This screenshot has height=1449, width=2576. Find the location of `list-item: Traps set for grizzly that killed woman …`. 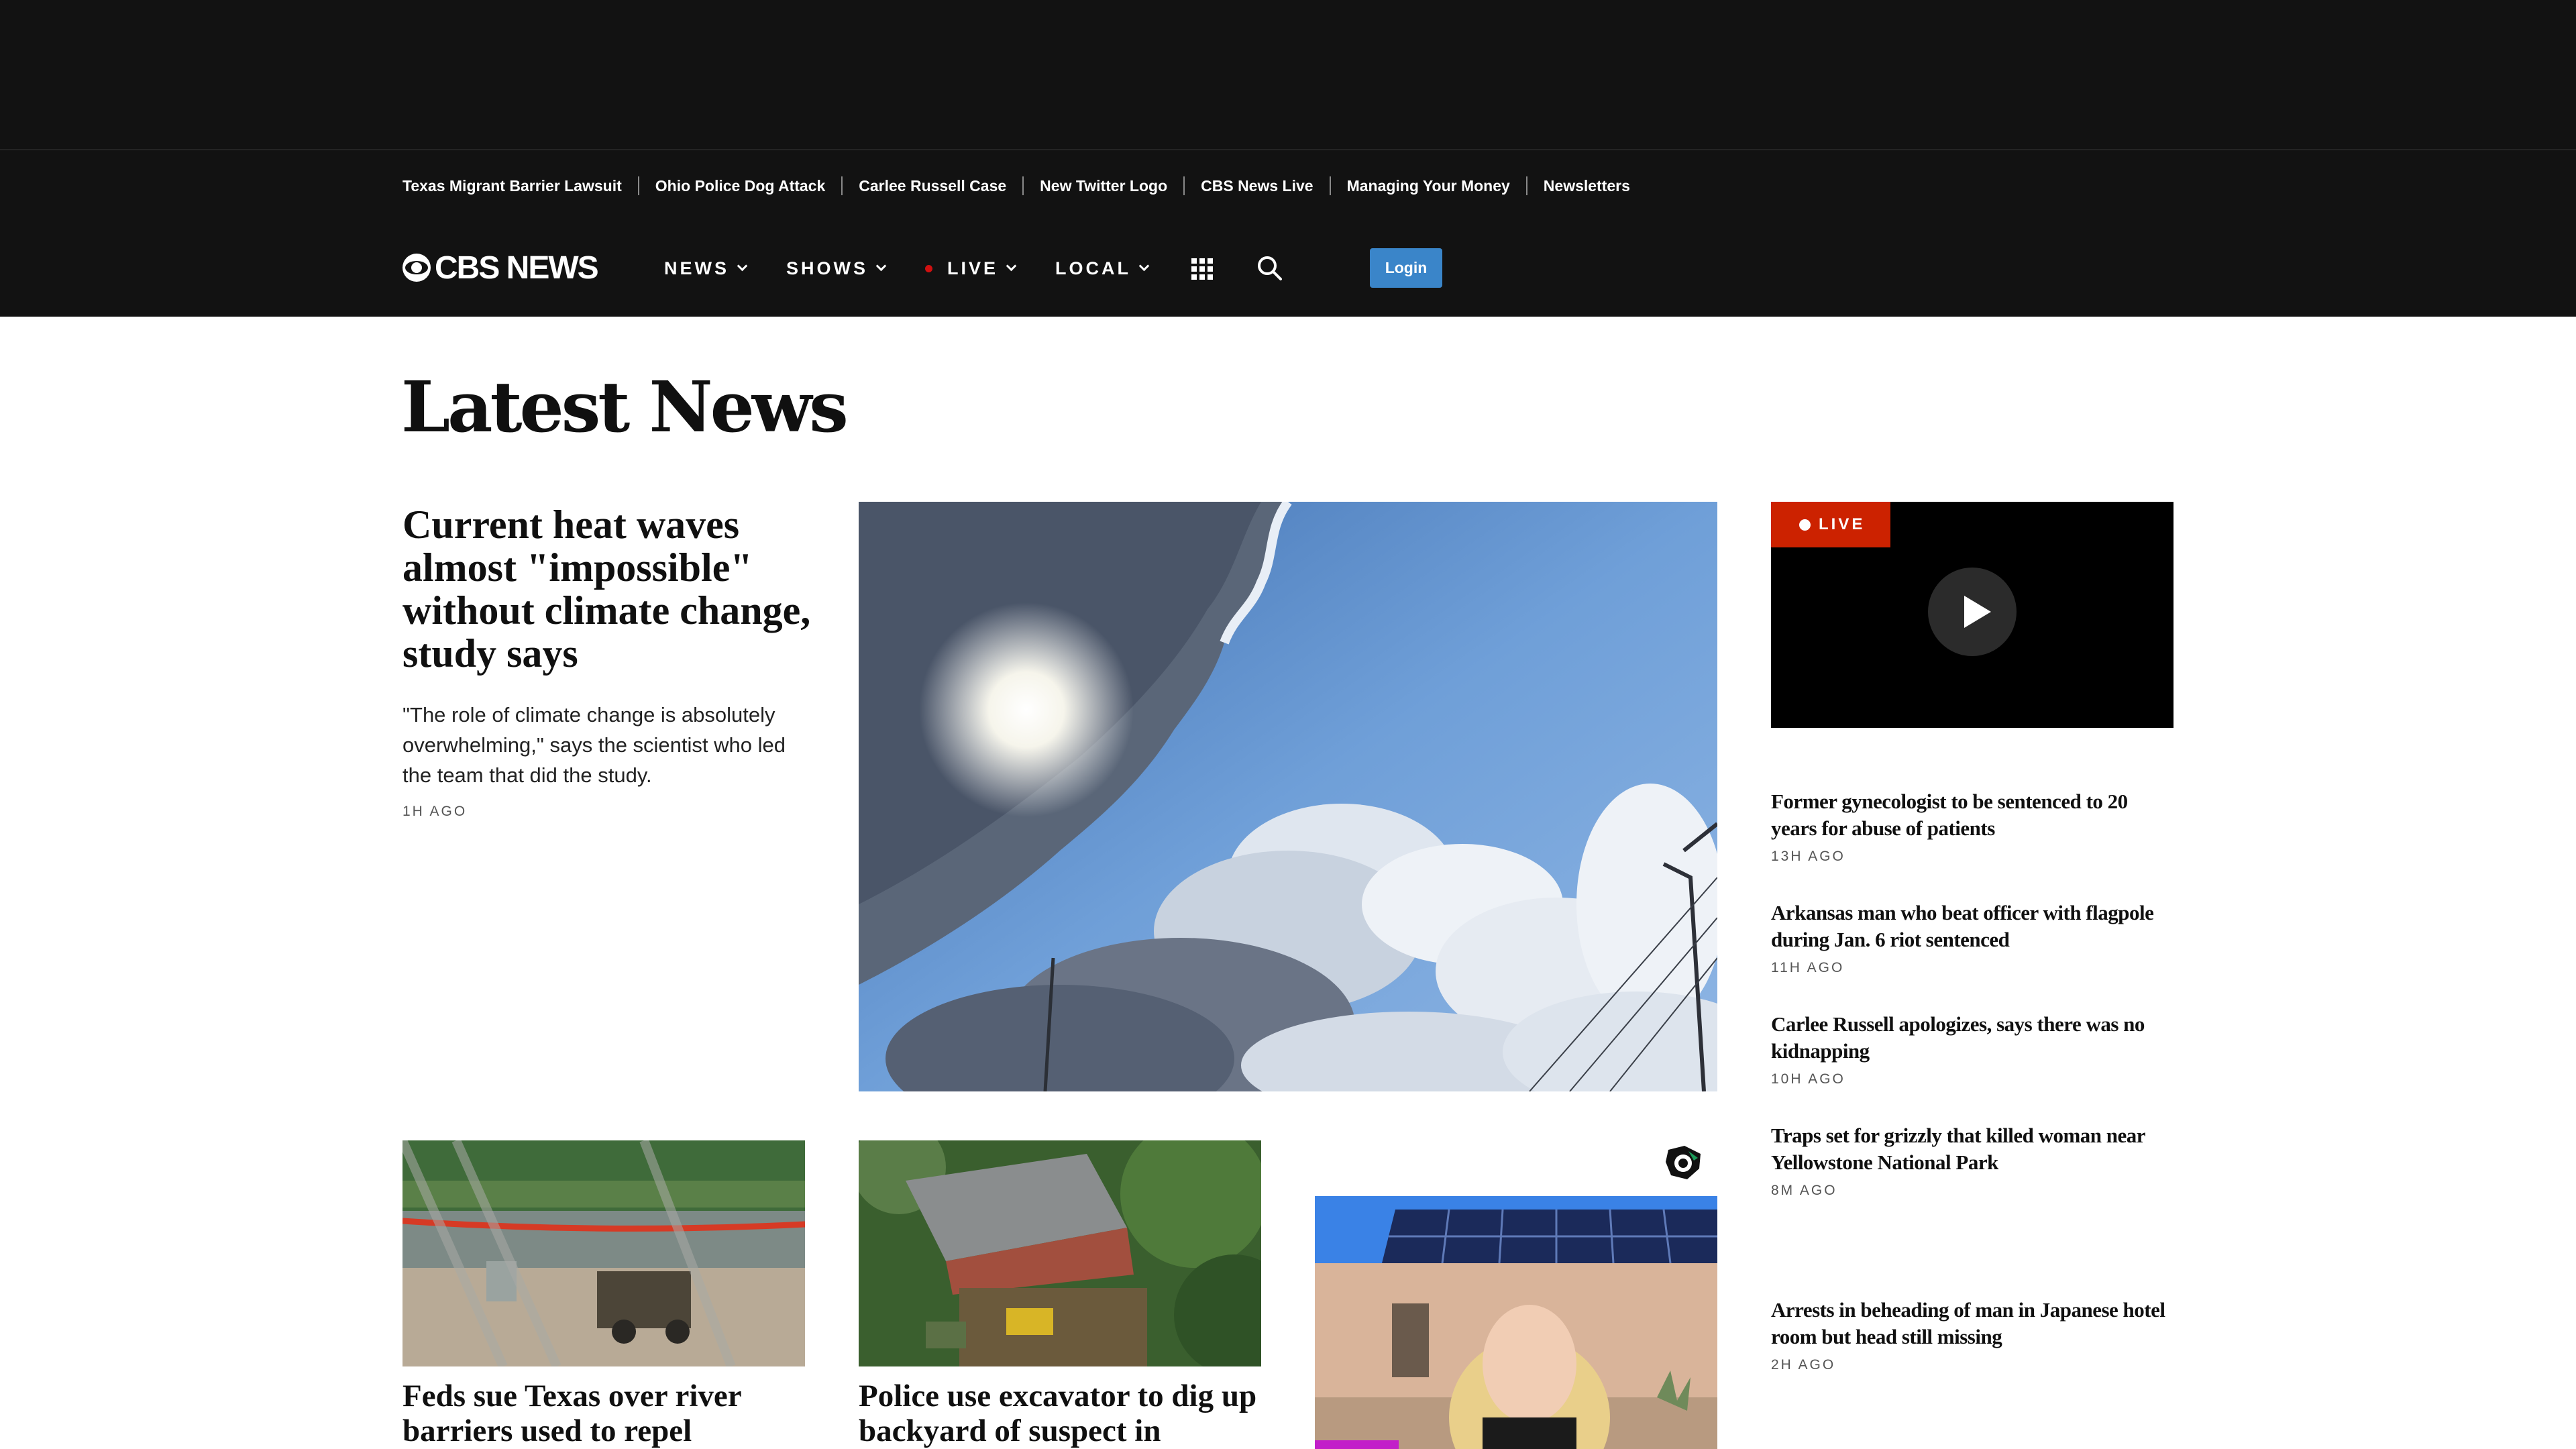

list-item: Traps set for grizzly that killed woman … is located at coordinates (1972, 1160).